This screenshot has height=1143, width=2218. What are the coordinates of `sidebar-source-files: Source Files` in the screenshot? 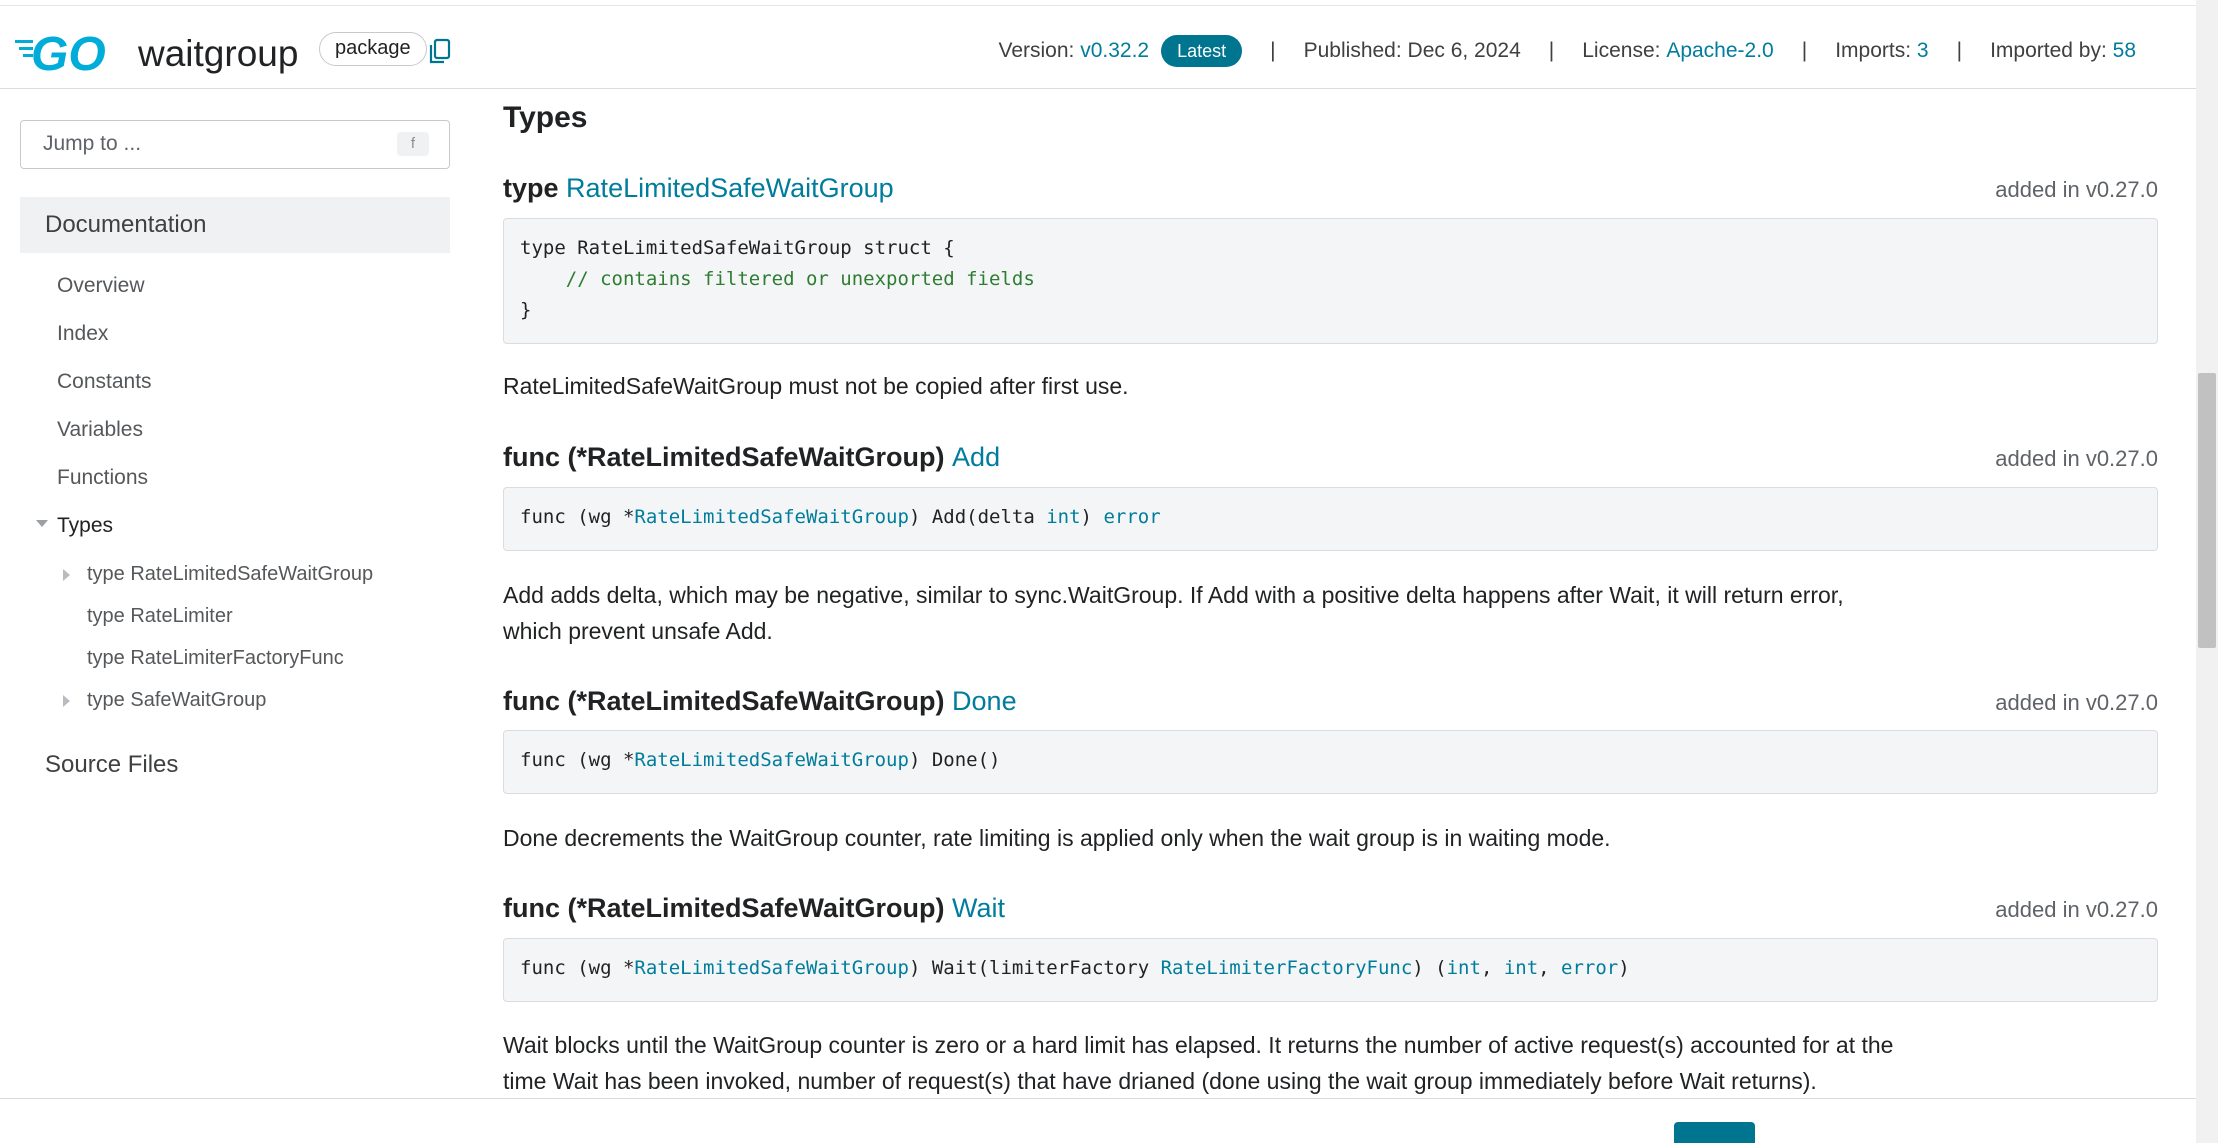 It's located at (111, 765).